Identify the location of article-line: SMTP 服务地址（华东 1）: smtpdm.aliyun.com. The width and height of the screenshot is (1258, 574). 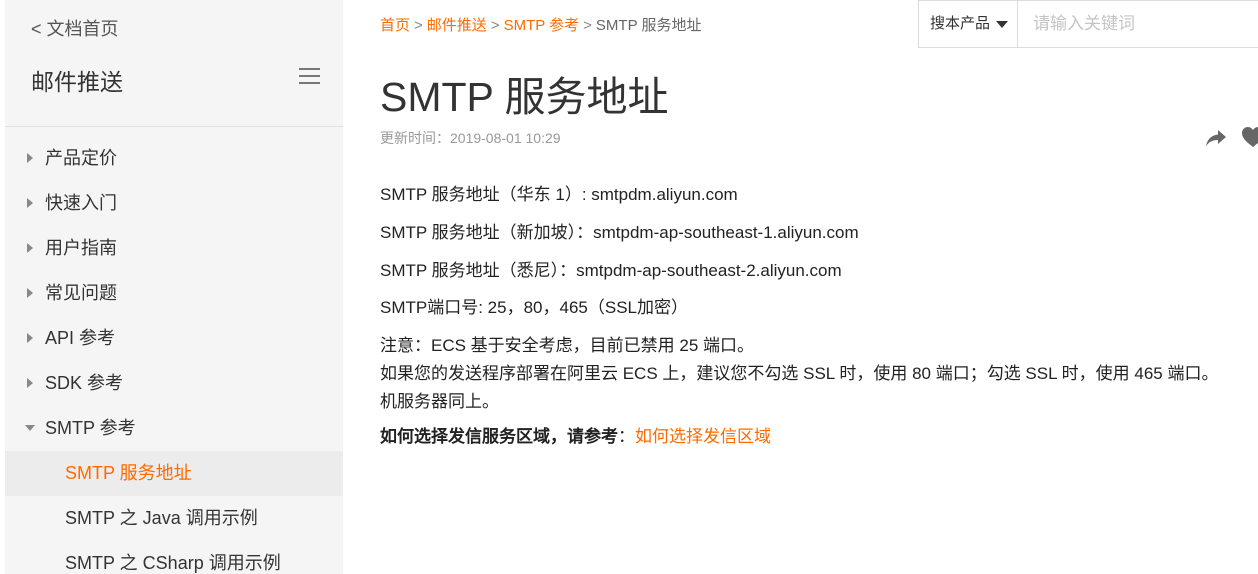
(559, 194).